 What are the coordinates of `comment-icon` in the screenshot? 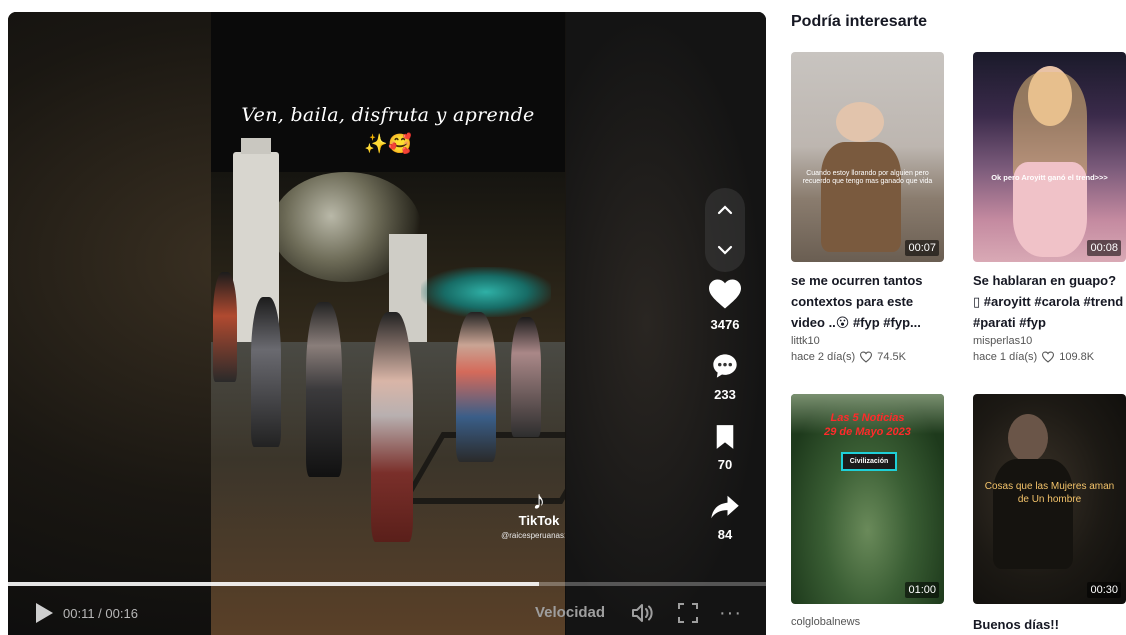 It's located at (725, 366).